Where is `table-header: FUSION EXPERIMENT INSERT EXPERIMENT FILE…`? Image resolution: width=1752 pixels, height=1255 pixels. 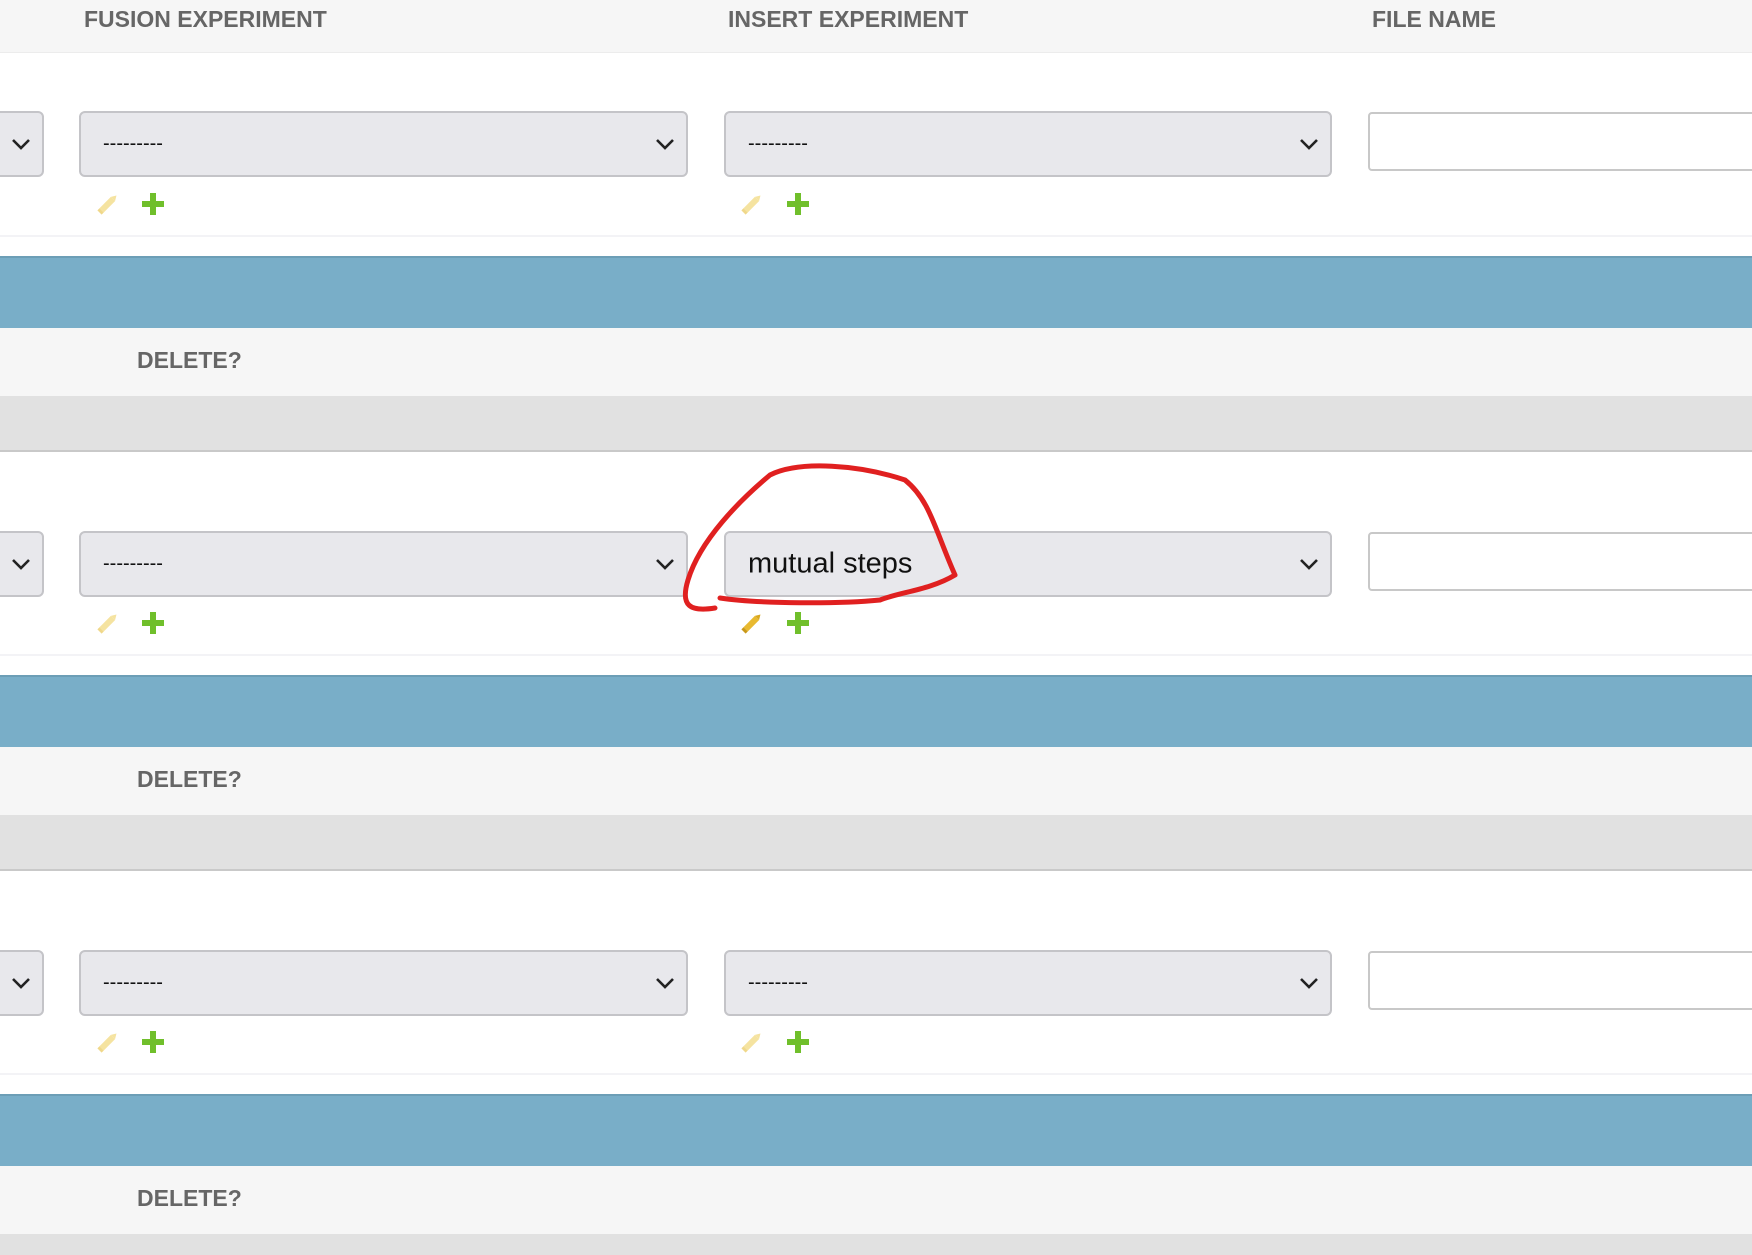
table-header: FUSION EXPERIMENT INSERT EXPERIMENT FILE… is located at coordinates (876, 26).